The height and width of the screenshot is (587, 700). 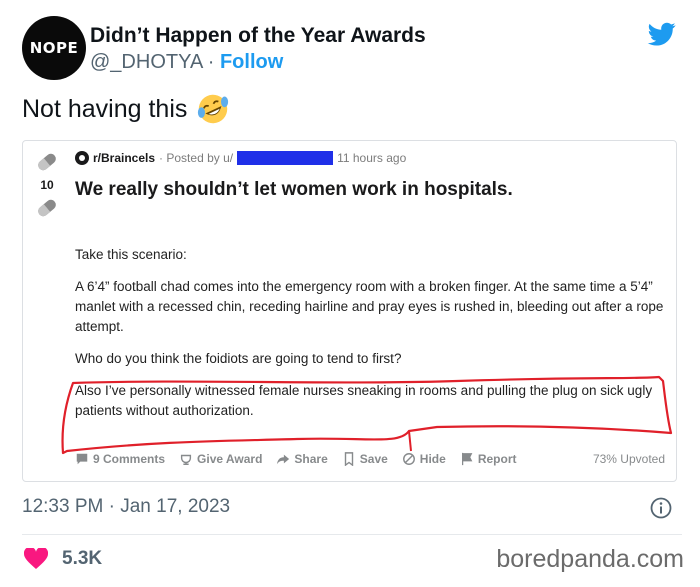 I want to click on post-meta: r/Braincels · Posted by u/ 11 hours ago, so click(x=240, y=158).